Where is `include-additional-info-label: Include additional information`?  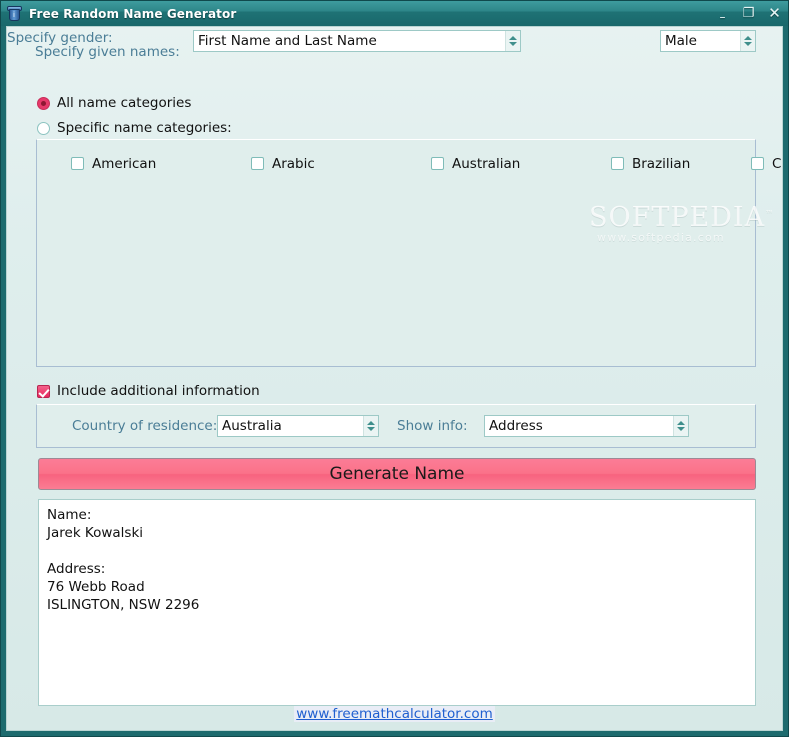 include-additional-info-label: Include additional information is located at coordinates (158, 391).